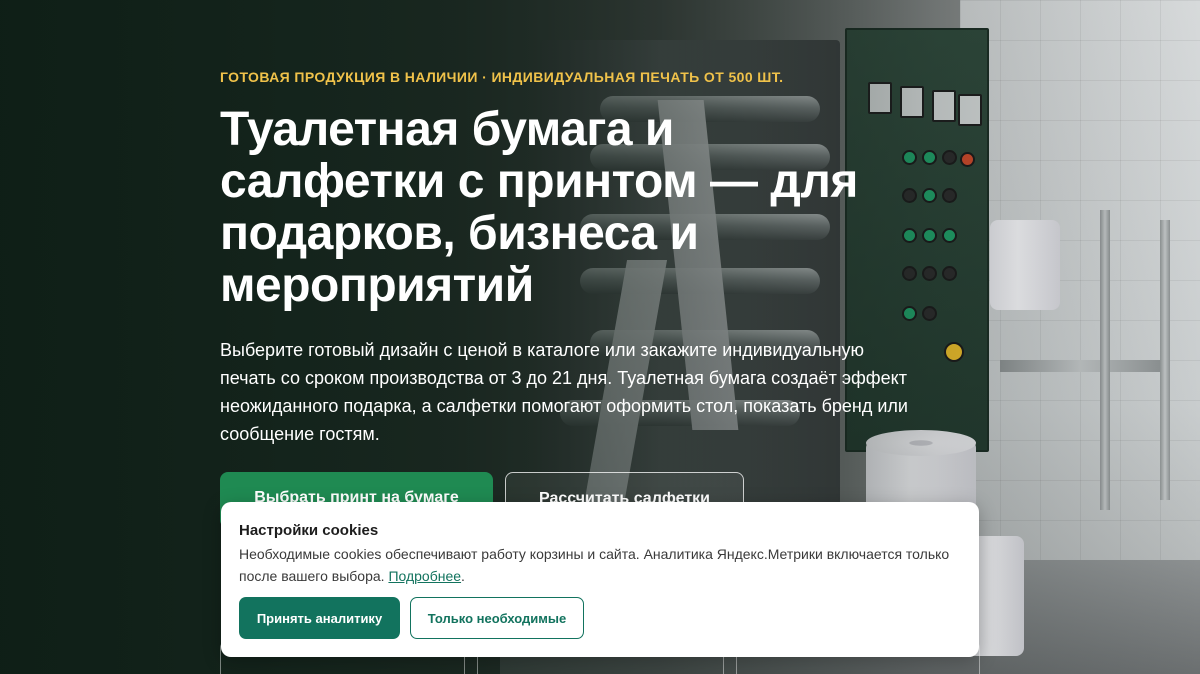  Describe the element at coordinates (309, 530) in the screenshot. I see `cookie-title: Настройки cookies` at that location.